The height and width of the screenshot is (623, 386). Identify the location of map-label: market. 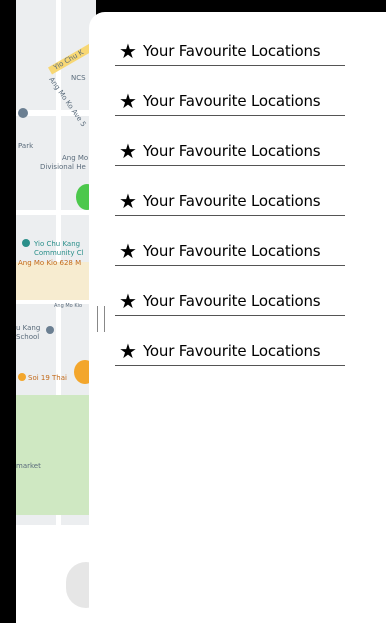
(28, 466).